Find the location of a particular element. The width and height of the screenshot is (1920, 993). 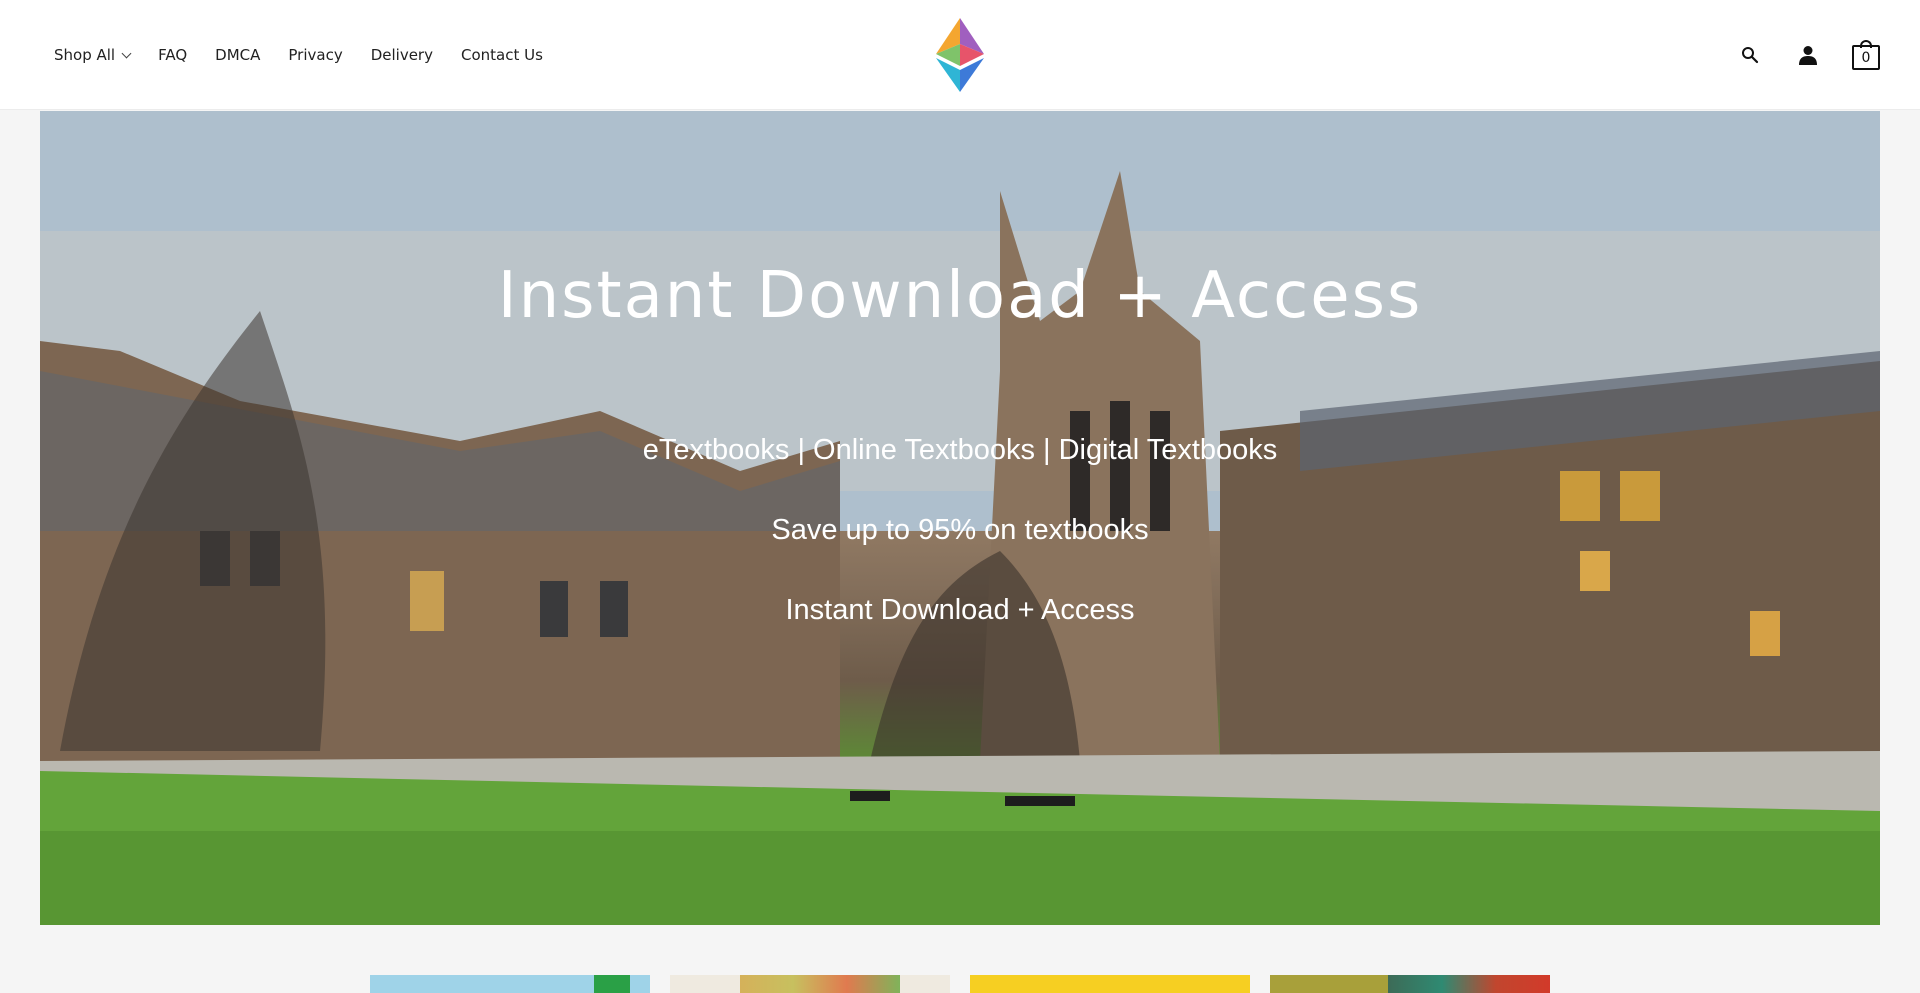

header-actions: 0 is located at coordinates (1808, 55).